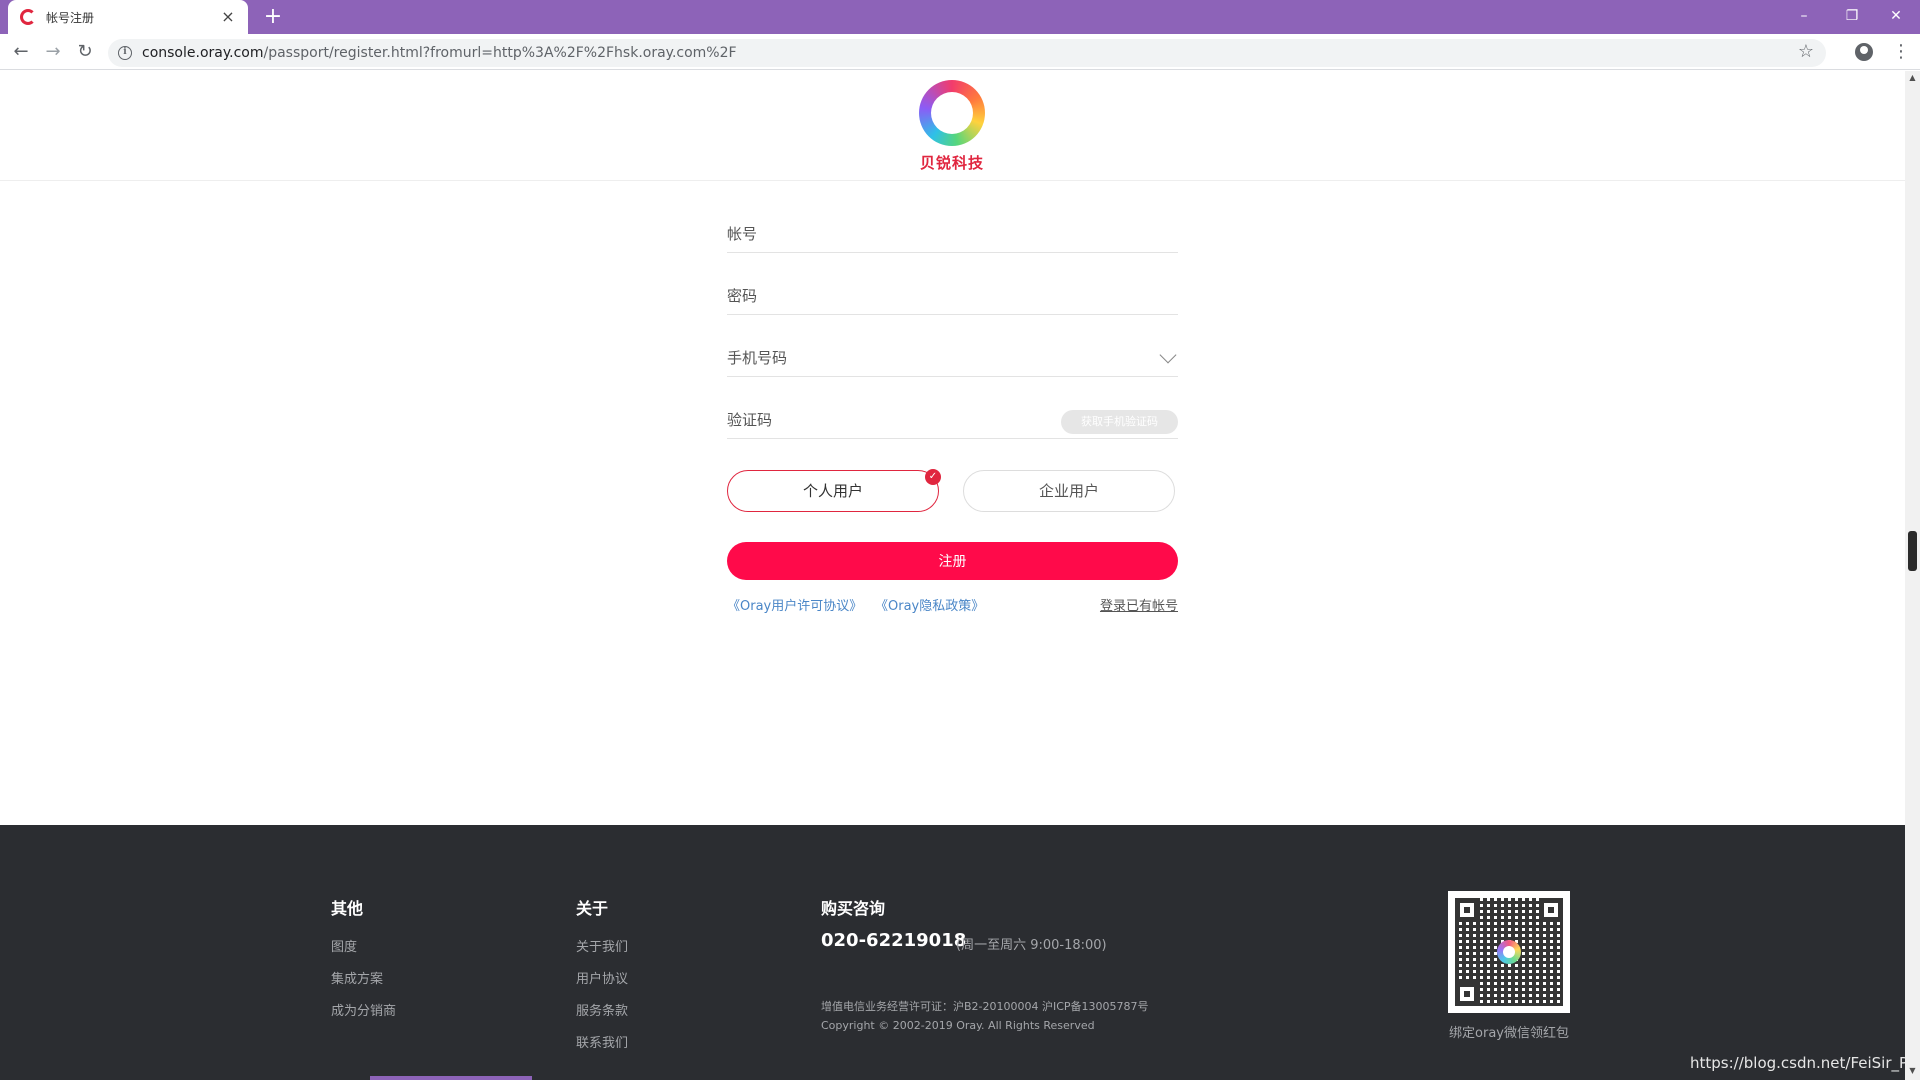 This screenshot has width=1920, height=1080. I want to click on footer-purchase-title: 购买咨询, so click(853, 908).